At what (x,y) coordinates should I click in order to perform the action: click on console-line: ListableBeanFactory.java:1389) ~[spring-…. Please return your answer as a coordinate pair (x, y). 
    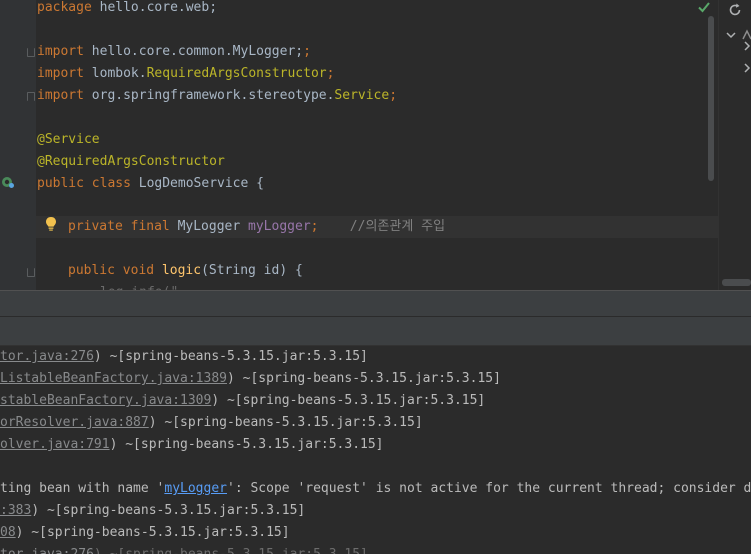
    Looking at the image, I should click on (250, 379).